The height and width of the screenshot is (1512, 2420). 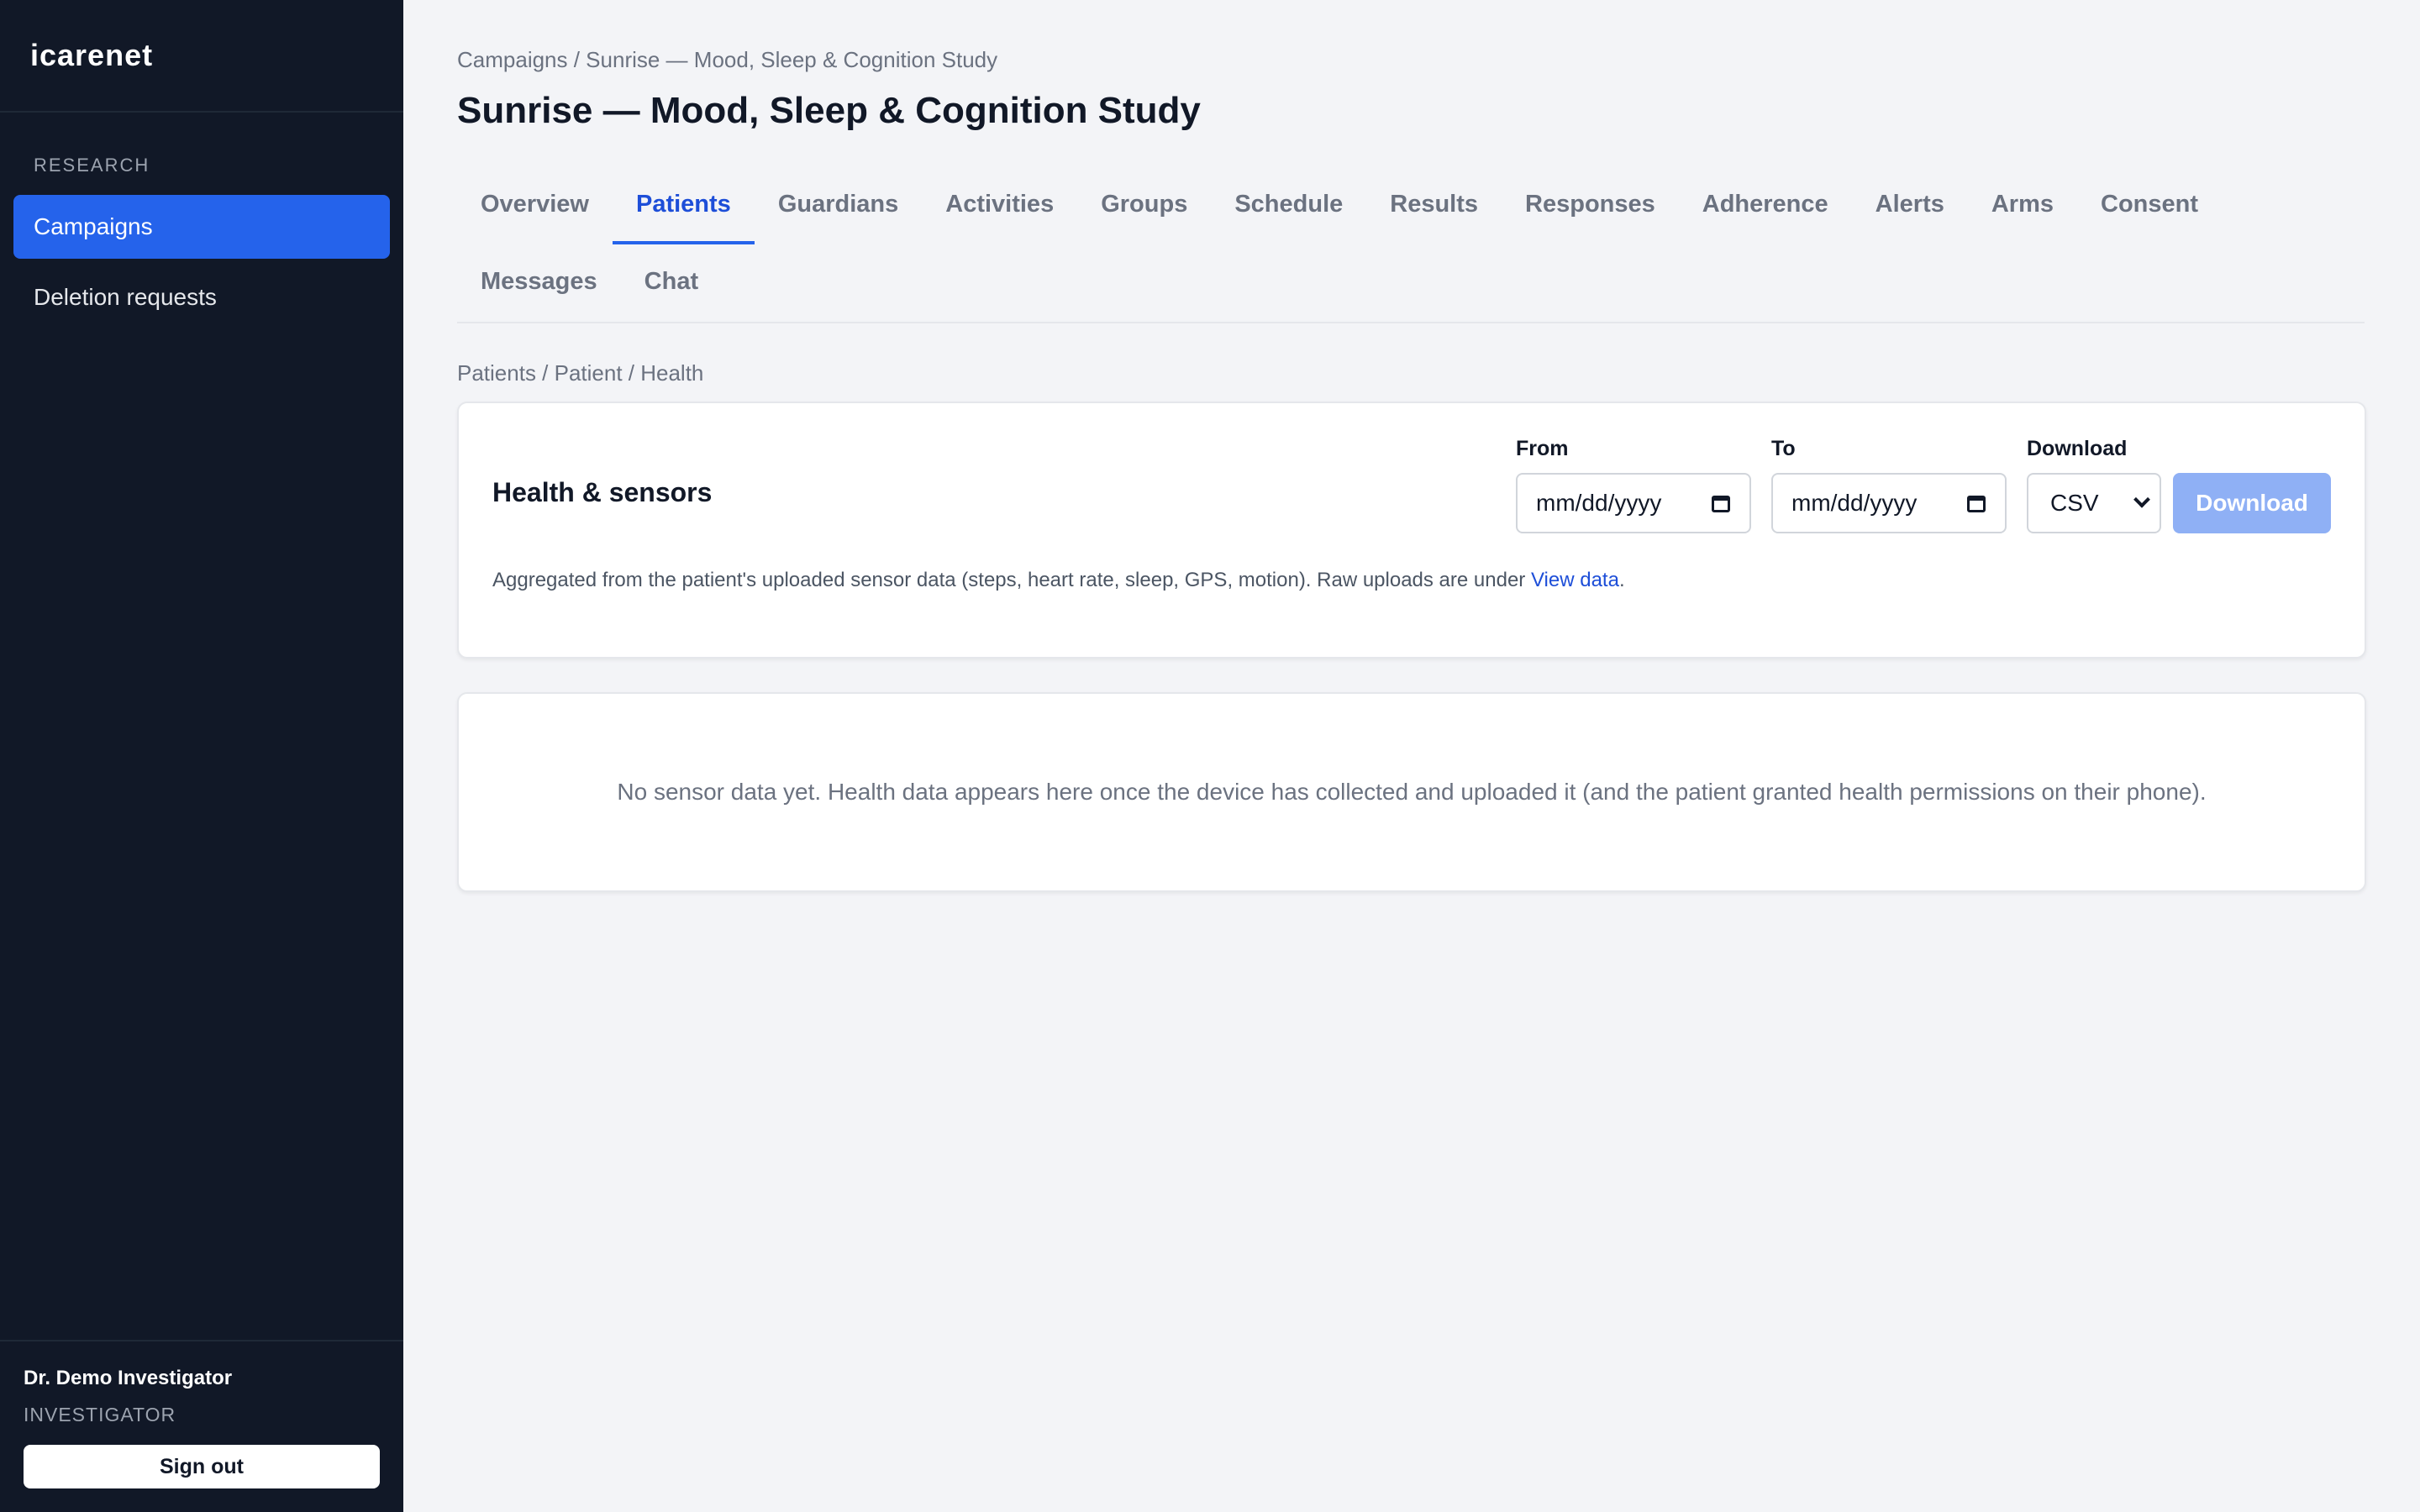 What do you see at coordinates (539, 283) in the screenshot?
I see `tab-messages: Messages` at bounding box center [539, 283].